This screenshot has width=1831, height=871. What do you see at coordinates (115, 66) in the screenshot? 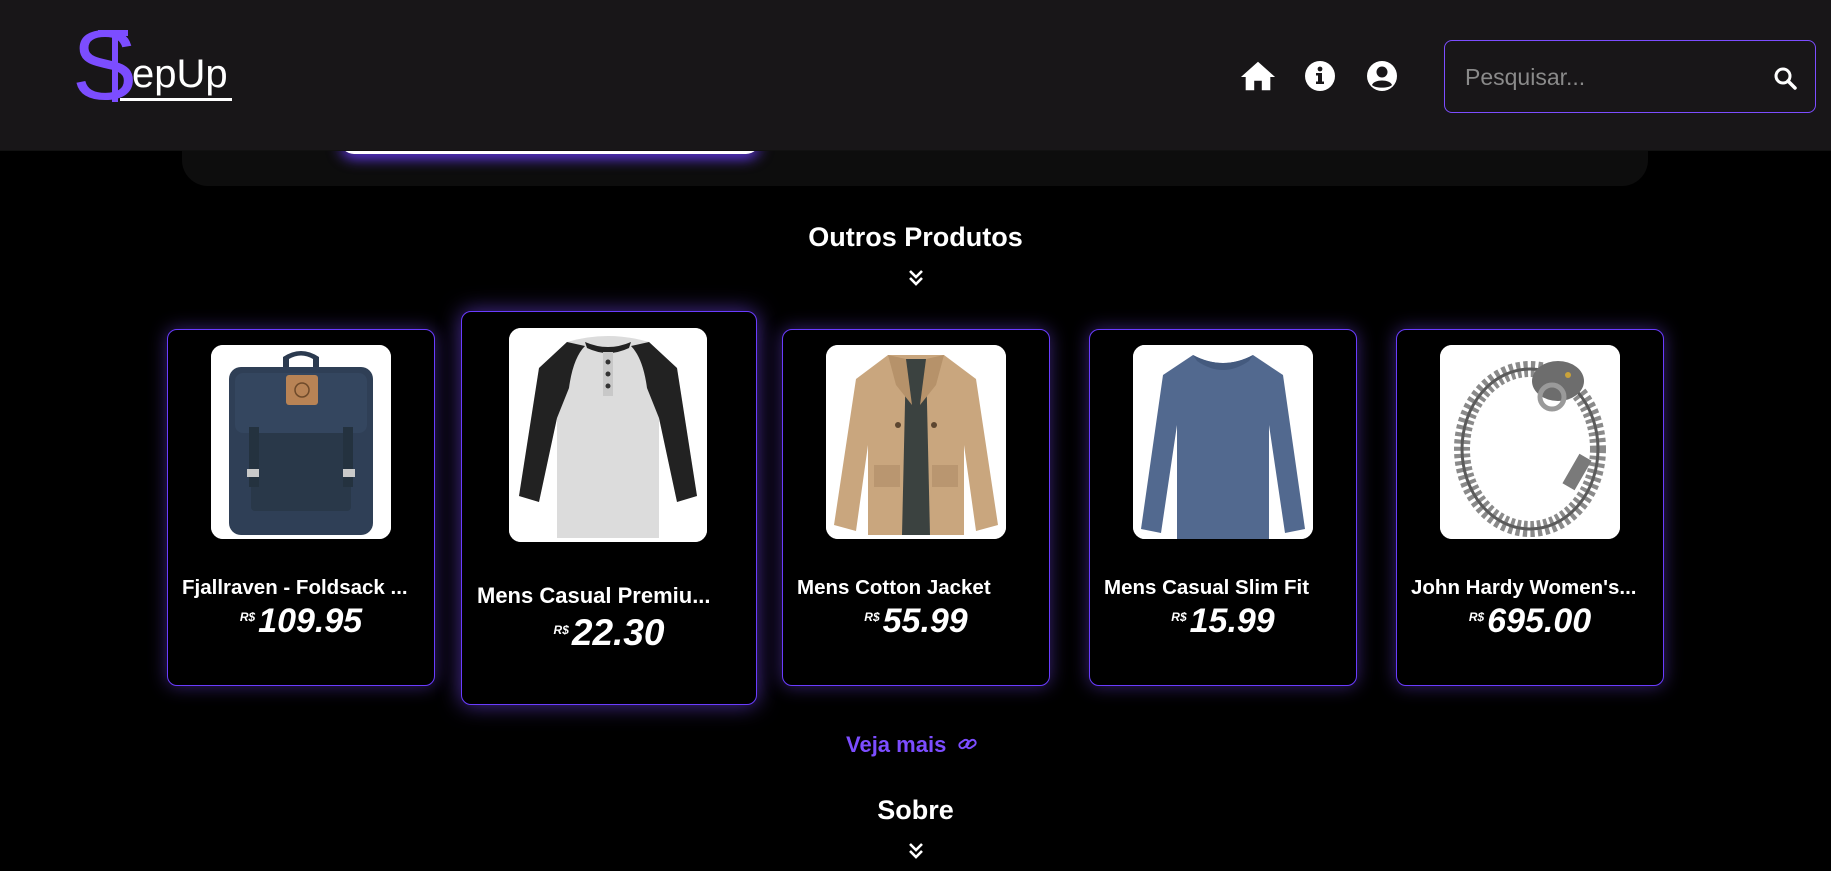
I see `logo-t-stem` at bounding box center [115, 66].